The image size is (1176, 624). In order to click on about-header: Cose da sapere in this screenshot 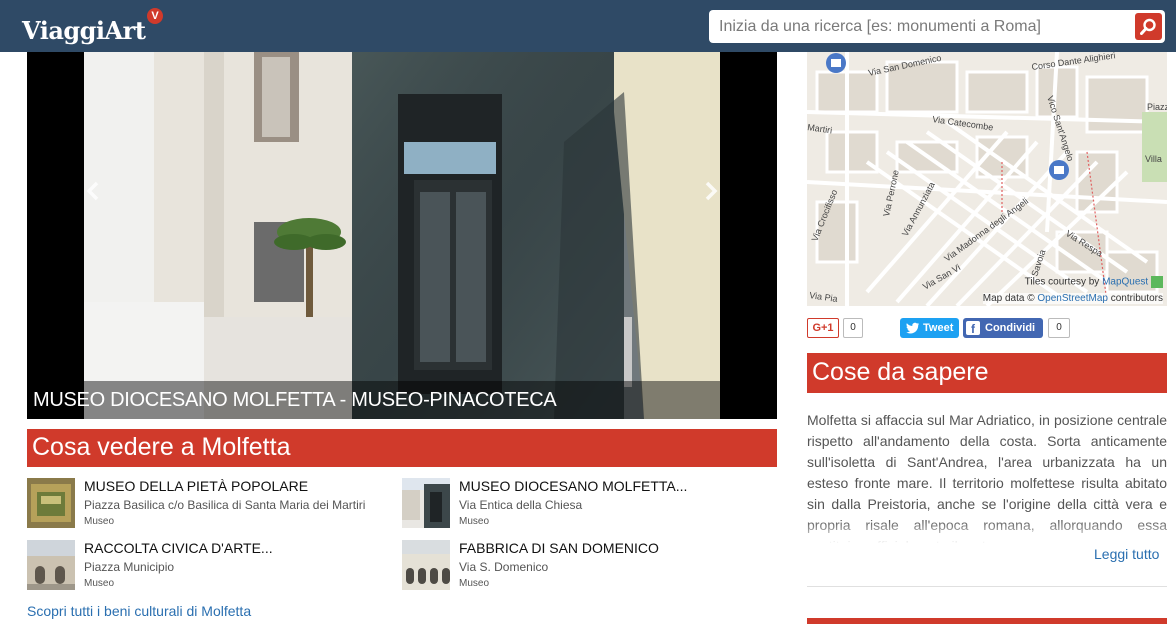, I will do `click(987, 373)`.